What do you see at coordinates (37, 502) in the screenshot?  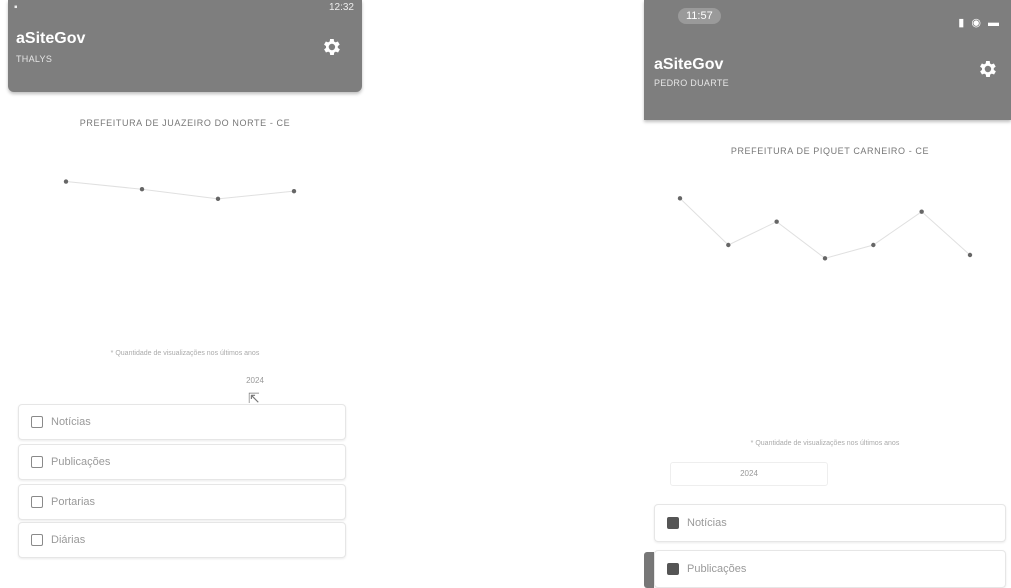 I see `ordinances-icon` at bounding box center [37, 502].